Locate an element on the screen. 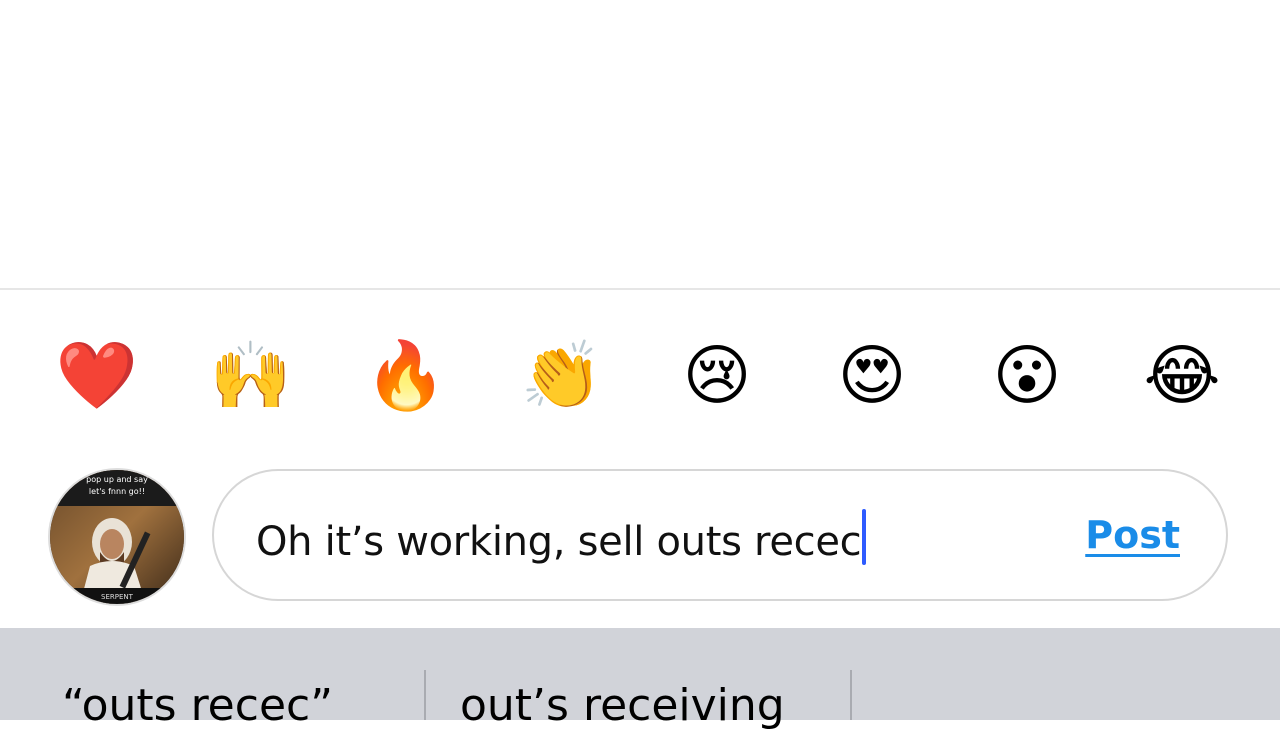 The height and width of the screenshot is (734, 1280). emoji-reaction-bar: ❤️ 🙌 🔥 👏 😢 😍 😮 😂 is located at coordinates (640, 376).